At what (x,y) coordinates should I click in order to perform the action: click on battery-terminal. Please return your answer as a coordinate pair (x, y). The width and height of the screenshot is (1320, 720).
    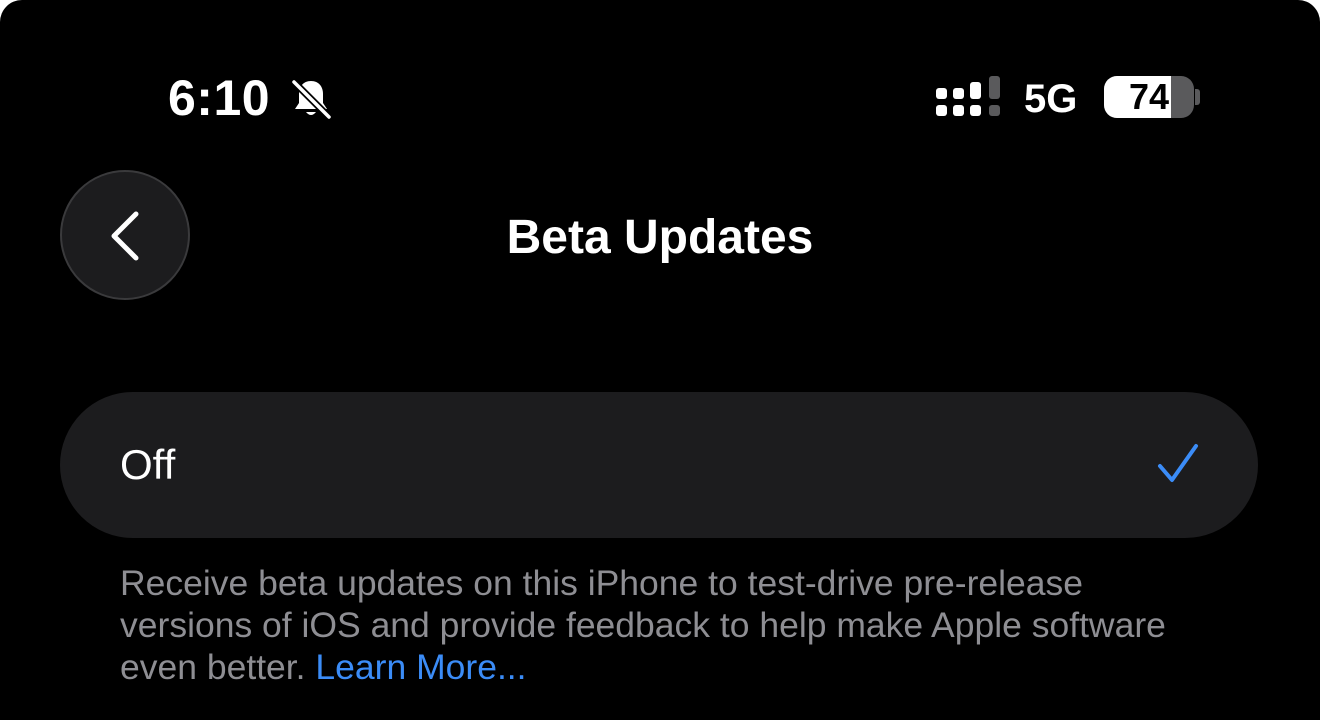
    Looking at the image, I should click on (1197, 97).